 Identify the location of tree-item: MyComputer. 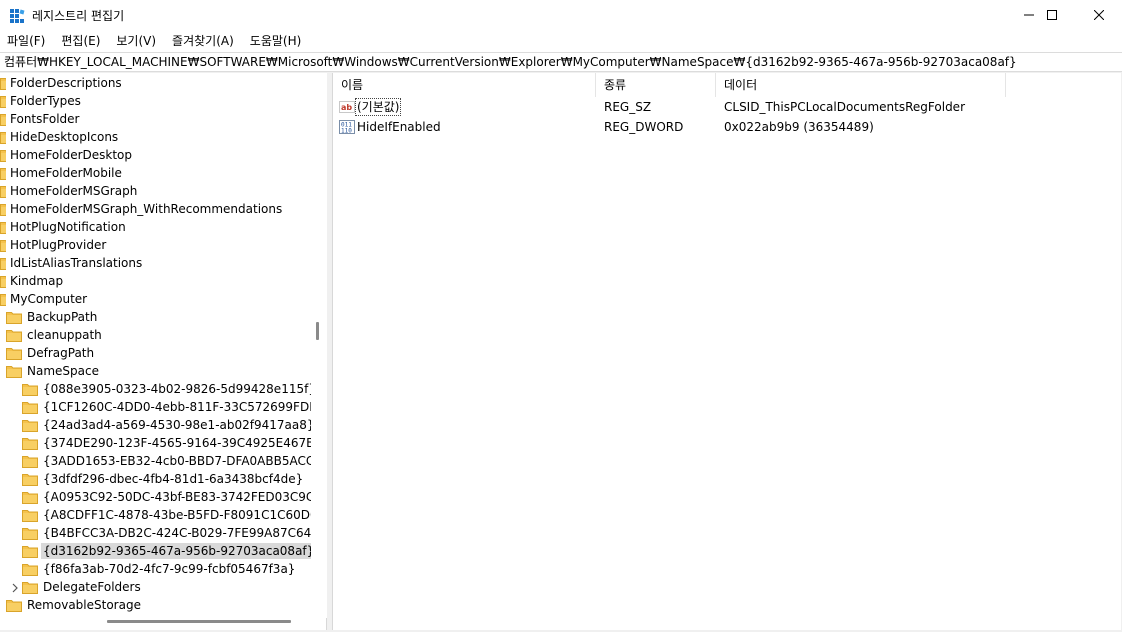
(44, 299).